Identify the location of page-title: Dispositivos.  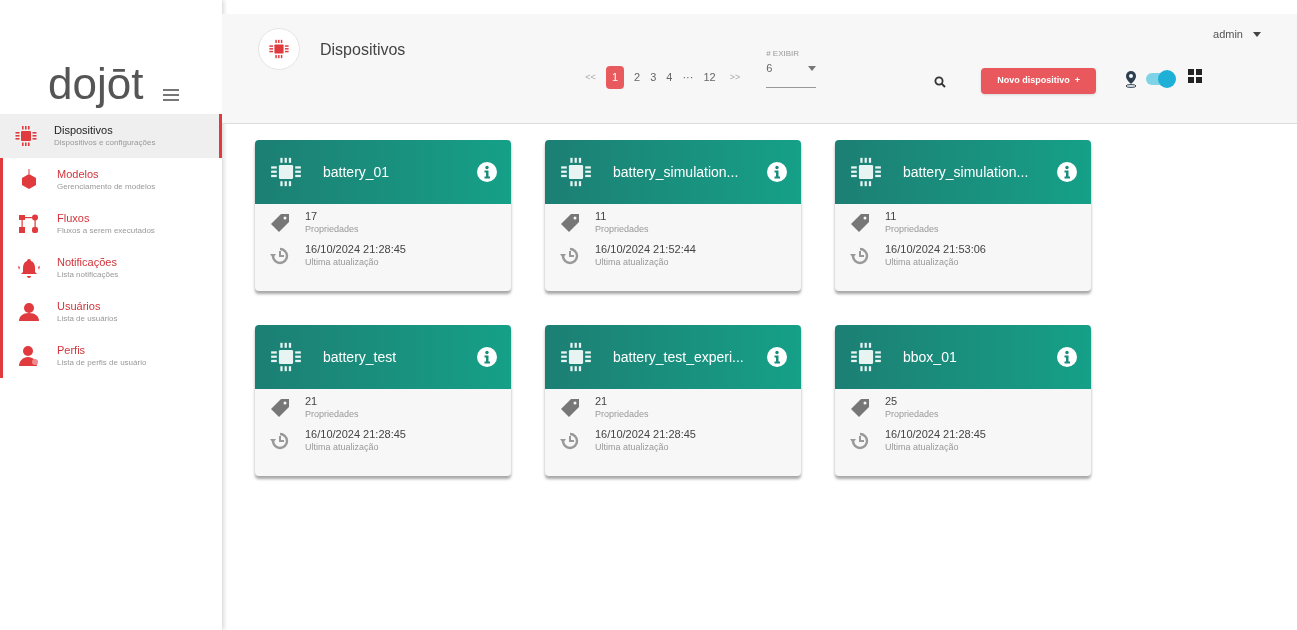
(363, 50).